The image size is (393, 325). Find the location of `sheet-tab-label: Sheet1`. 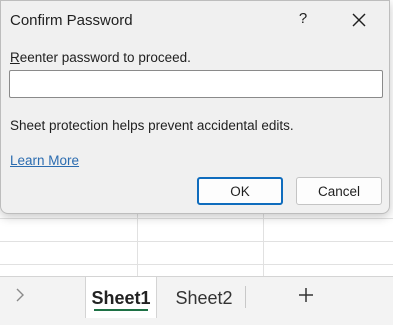

sheet-tab-label: Sheet1 is located at coordinates (121, 297).